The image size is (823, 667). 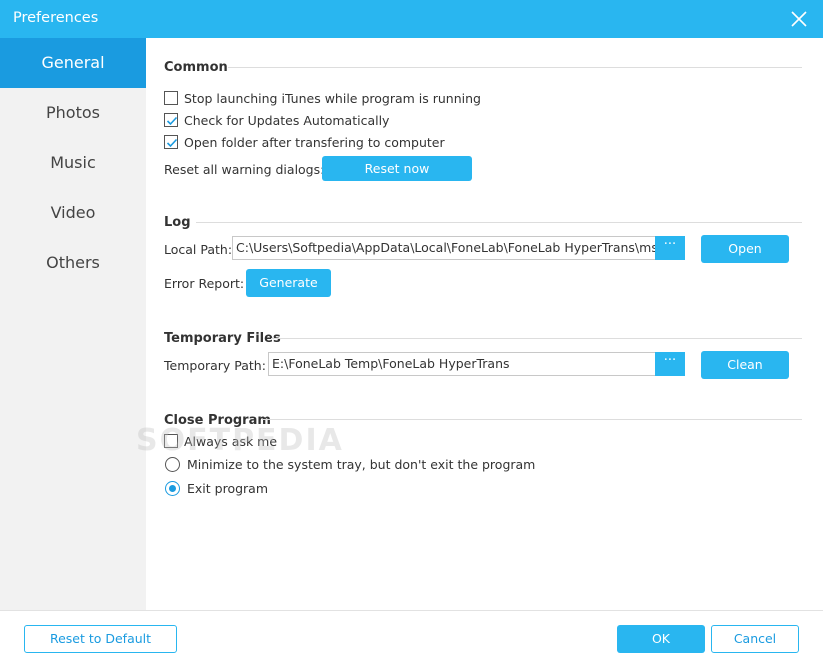 I want to click on reset-warnings-label: Reset all warning dialogs:, so click(x=244, y=169).